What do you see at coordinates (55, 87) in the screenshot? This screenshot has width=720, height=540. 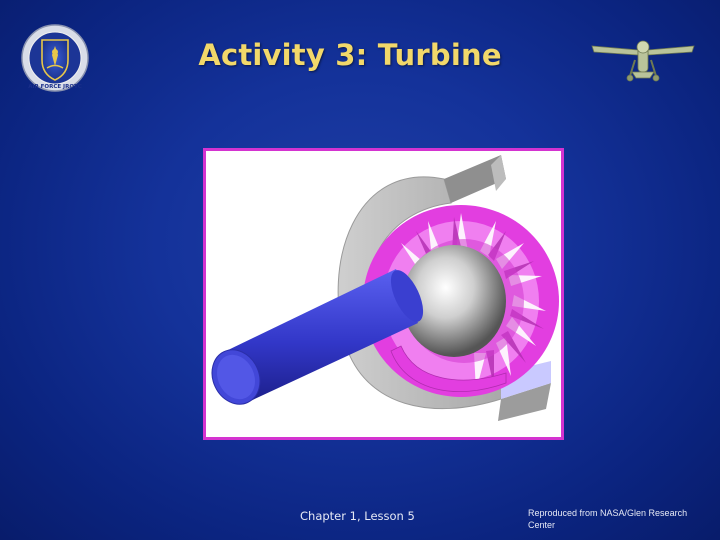 I see `logo-left-text: AIR FORCE JROTC` at bounding box center [55, 87].